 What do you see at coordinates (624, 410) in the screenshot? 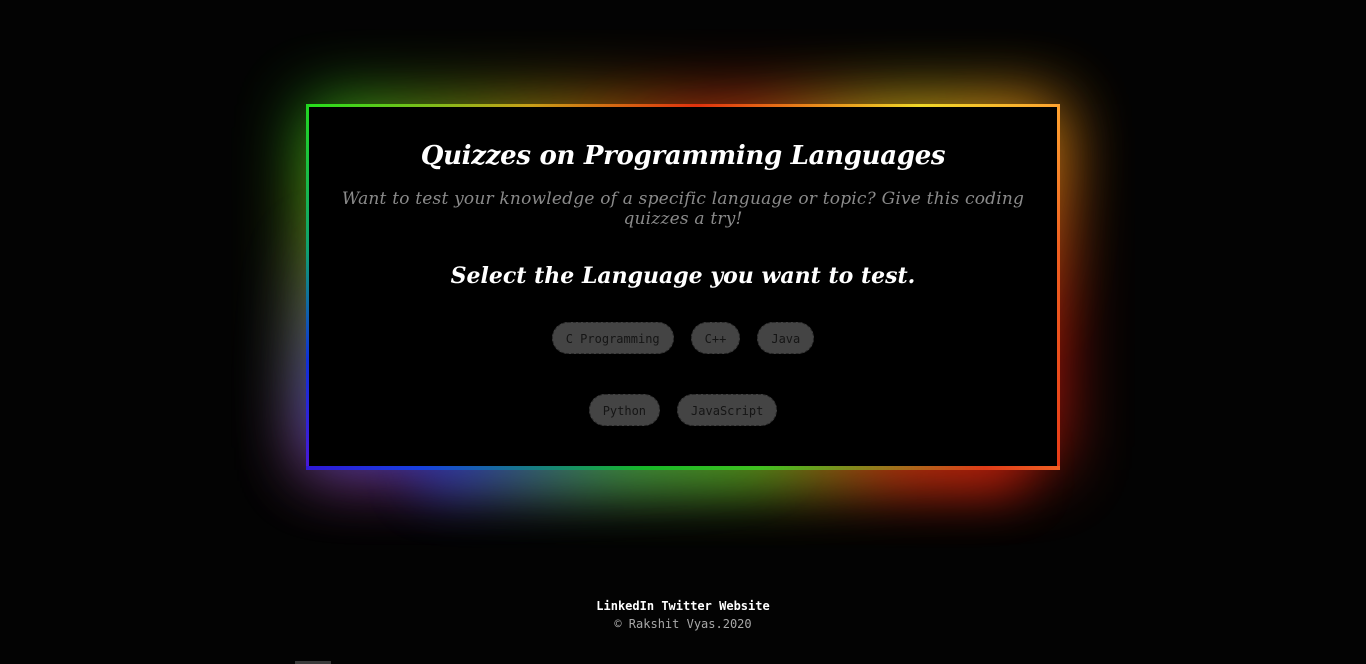
I see `python-button: Python` at bounding box center [624, 410].